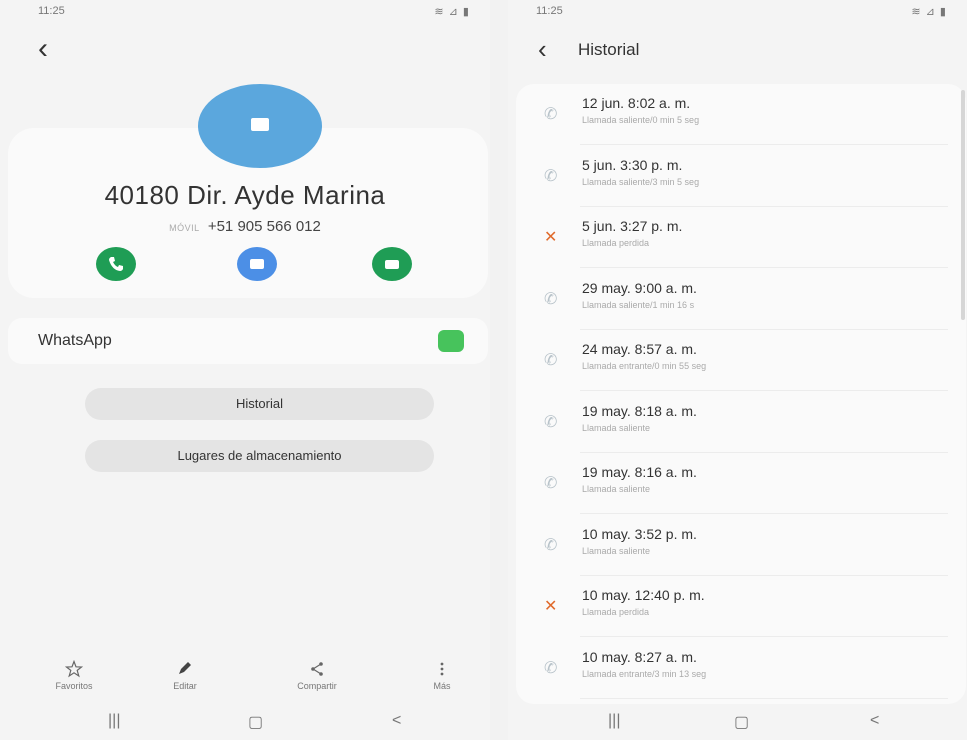  I want to click on scrollbar, so click(963, 205).